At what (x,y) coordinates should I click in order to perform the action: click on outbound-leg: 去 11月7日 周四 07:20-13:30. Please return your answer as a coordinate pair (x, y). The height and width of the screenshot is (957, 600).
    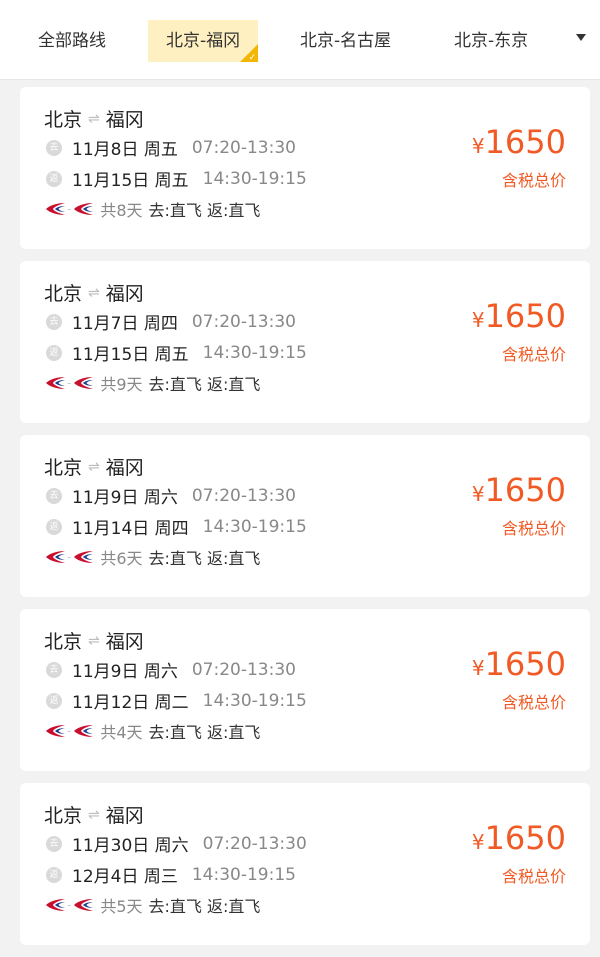
    Looking at the image, I should click on (171, 321).